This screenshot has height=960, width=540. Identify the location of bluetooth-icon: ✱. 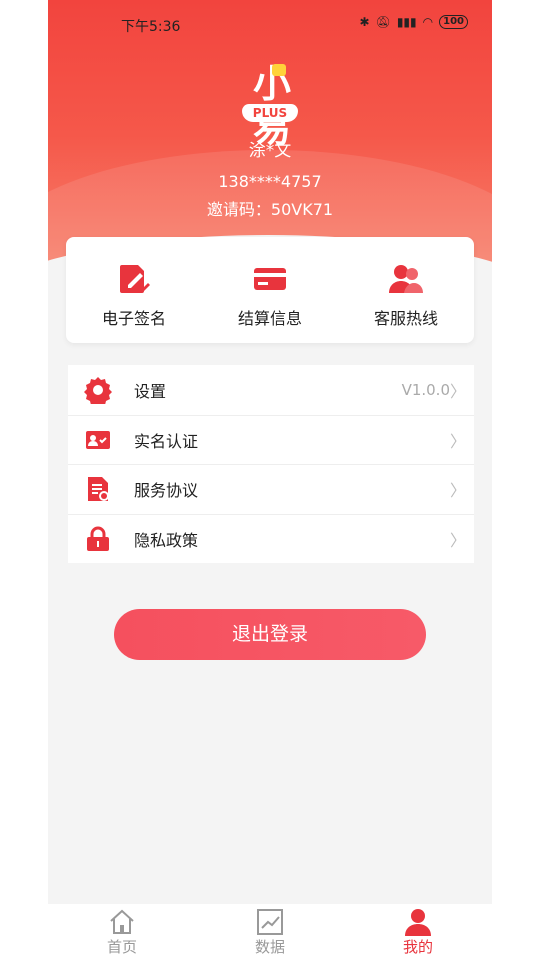
(364, 22).